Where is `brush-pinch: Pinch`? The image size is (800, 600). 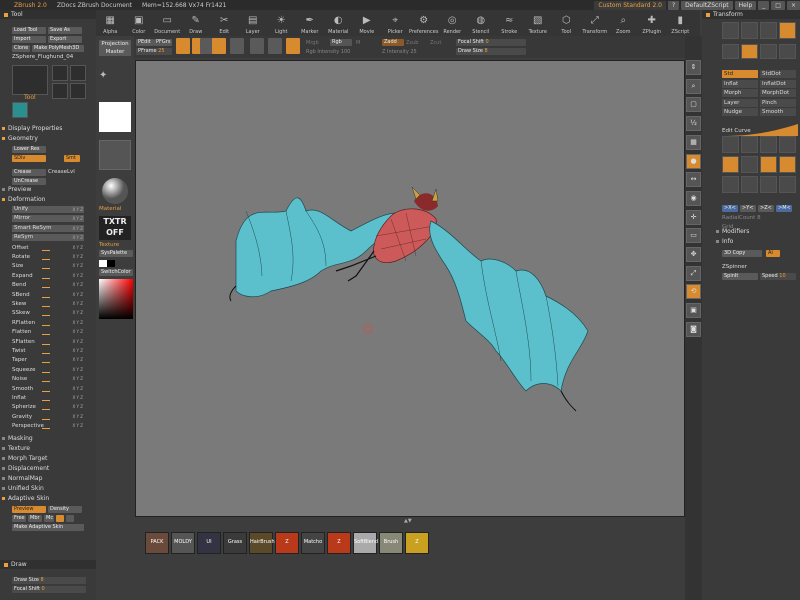 brush-pinch: Pinch is located at coordinates (778, 102).